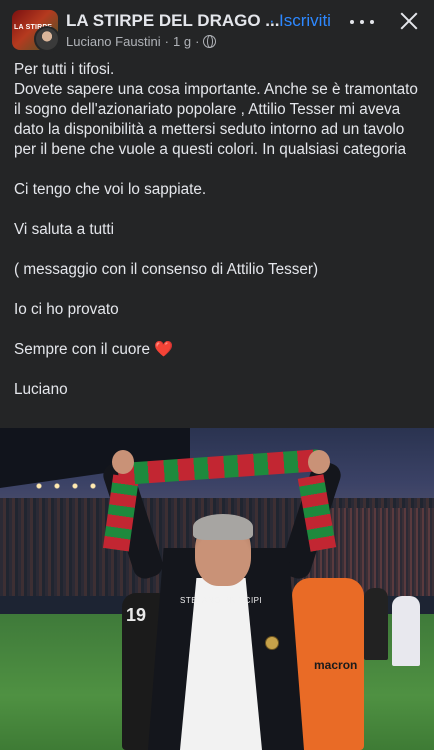 The height and width of the screenshot is (750, 434). What do you see at coordinates (110, 189) in the screenshot?
I see `post-paragraph: Ci tengo che voi lo sappiate.` at bounding box center [110, 189].